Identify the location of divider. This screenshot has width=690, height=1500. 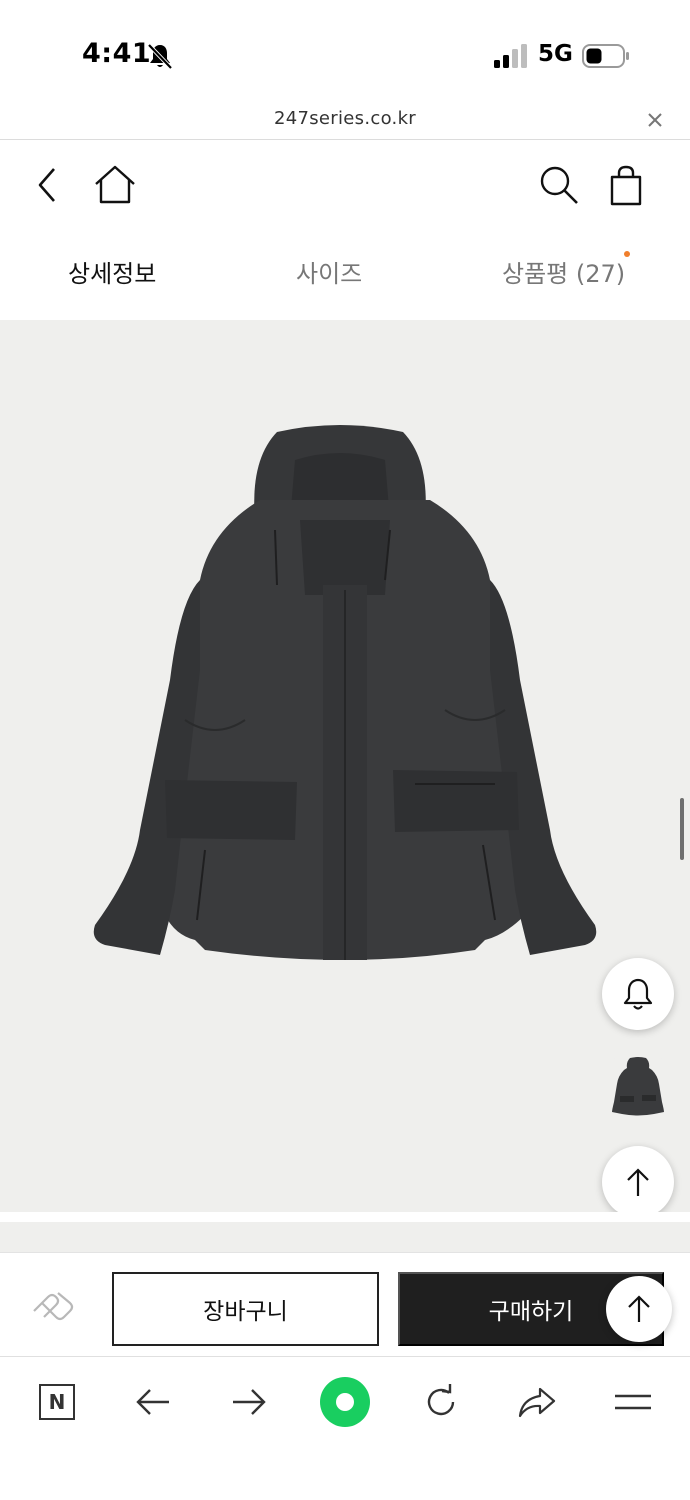
(345, 1217).